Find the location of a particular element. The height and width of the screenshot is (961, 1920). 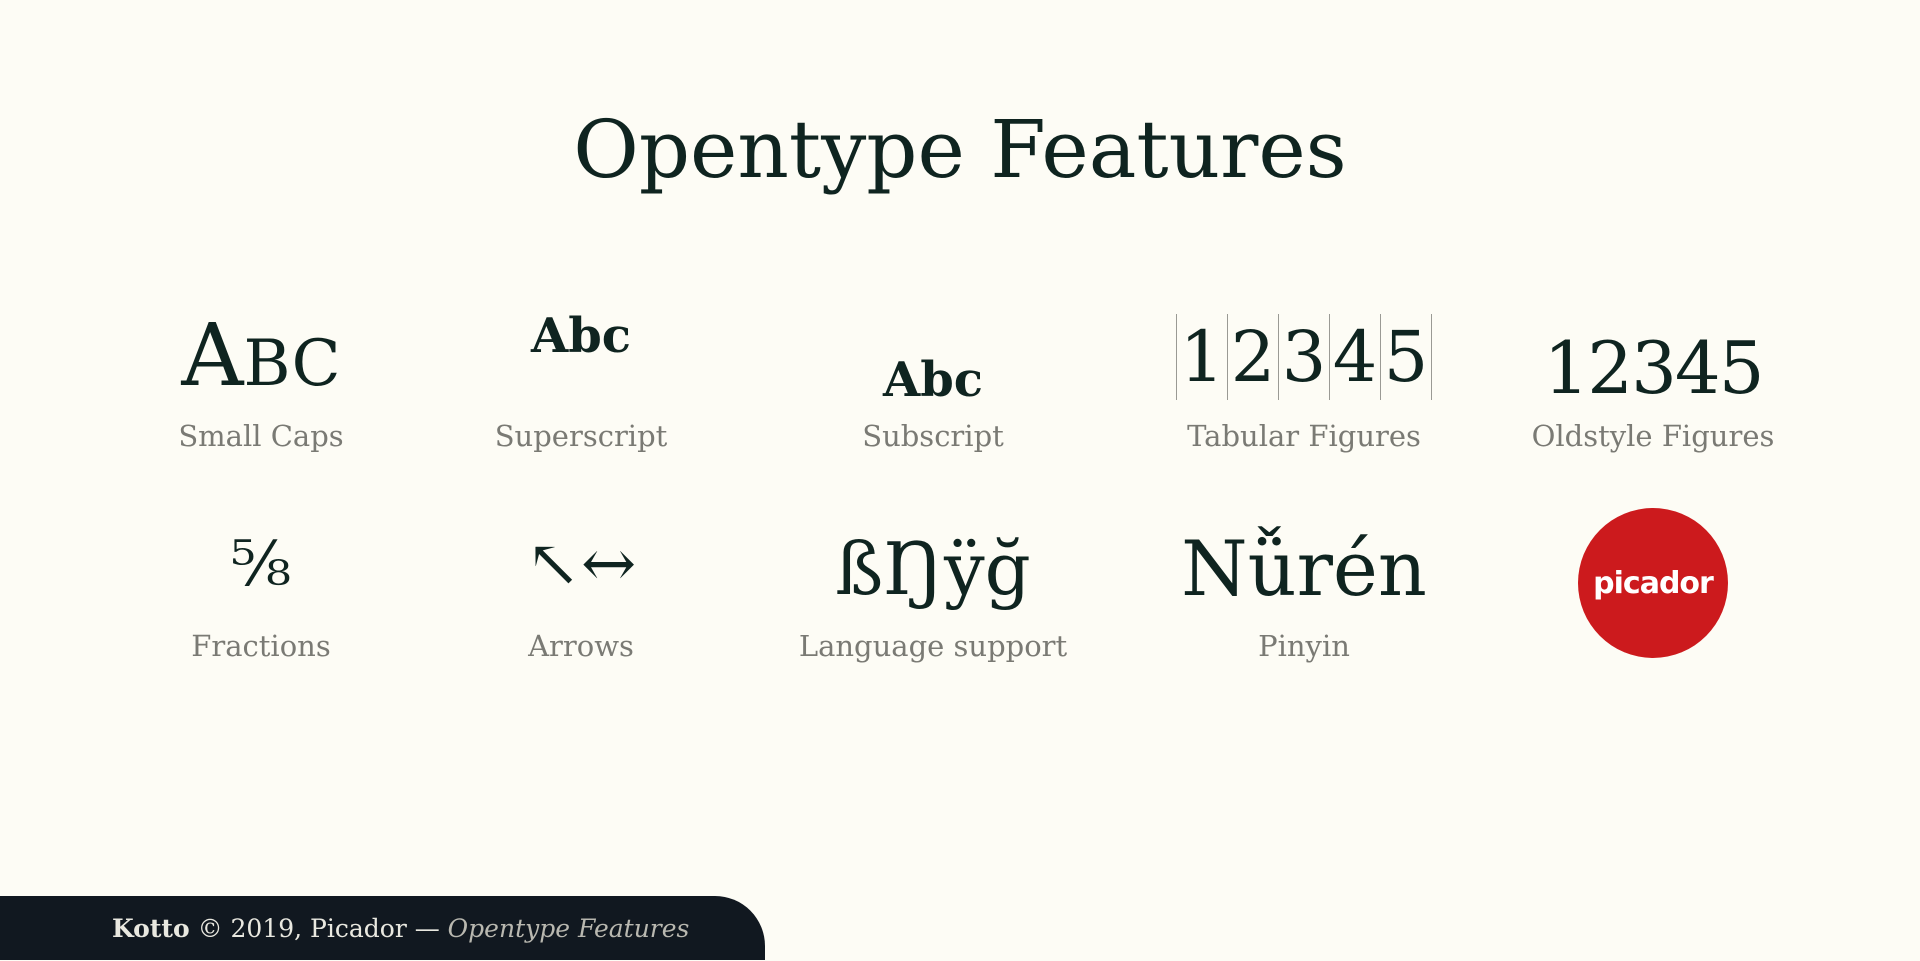

subscript-sample: Abc is located at coordinates (933, 380).